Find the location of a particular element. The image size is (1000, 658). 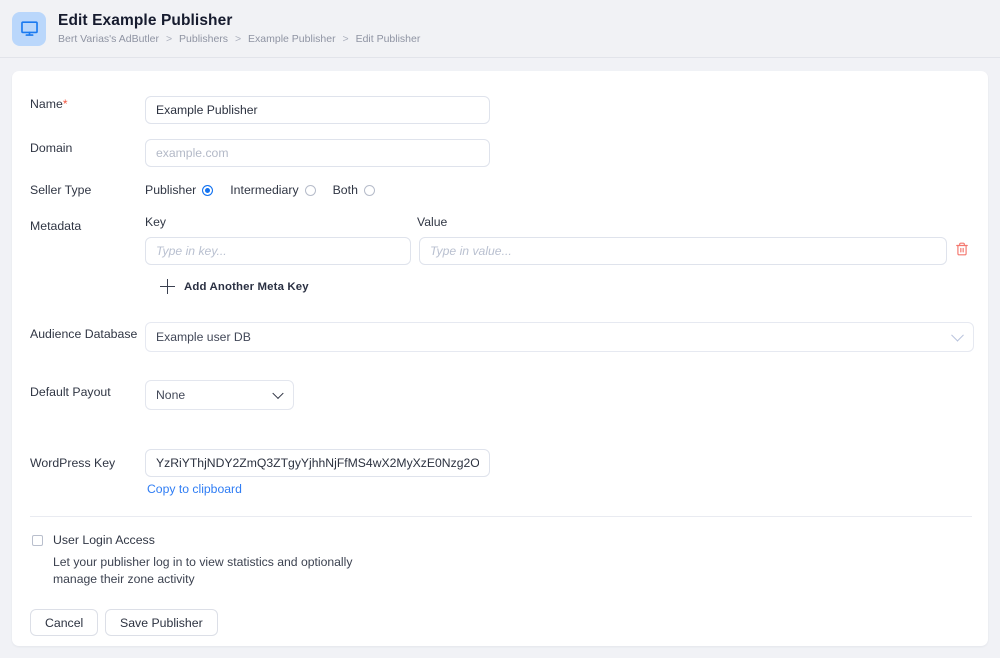

radio-both-dot is located at coordinates (369, 190).